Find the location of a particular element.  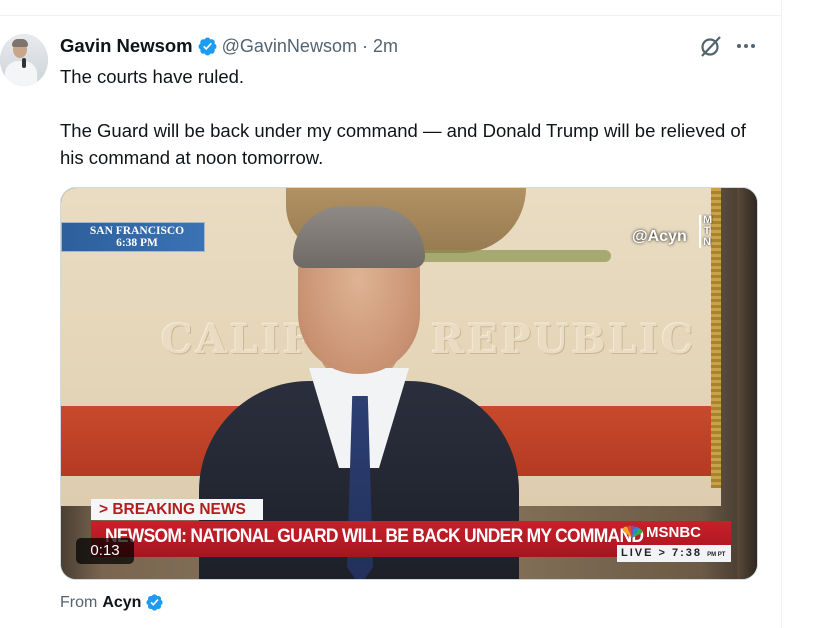

grok-icon is located at coordinates (711, 46).